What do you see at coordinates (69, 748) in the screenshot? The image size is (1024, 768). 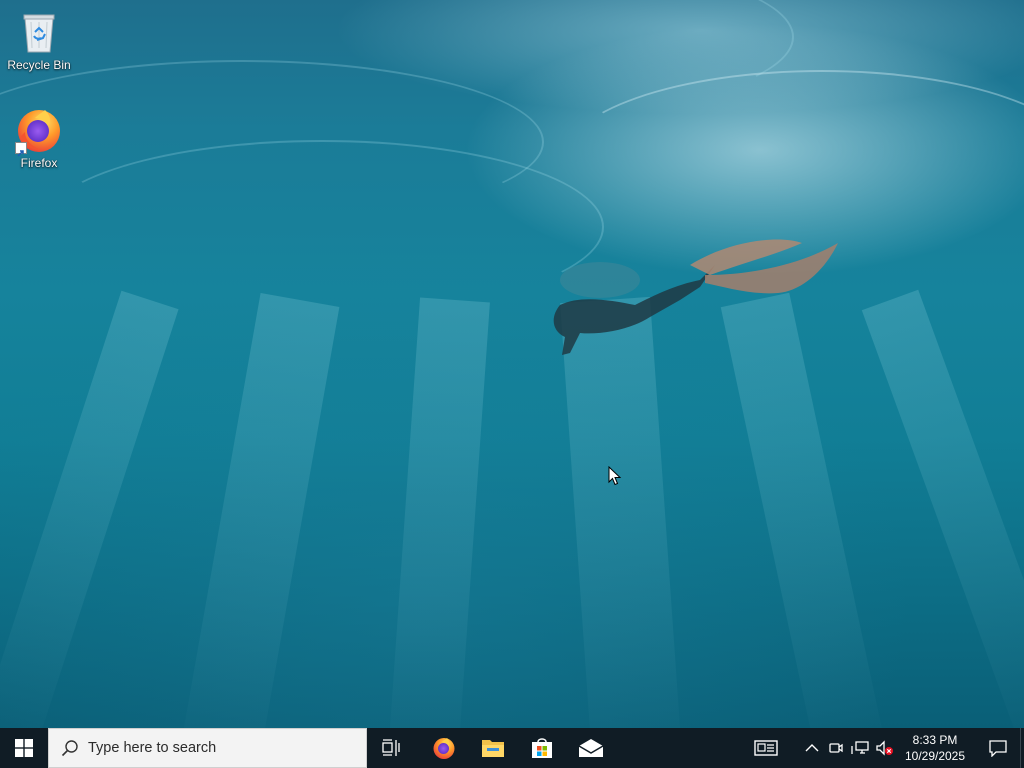 I see `search-icon` at bounding box center [69, 748].